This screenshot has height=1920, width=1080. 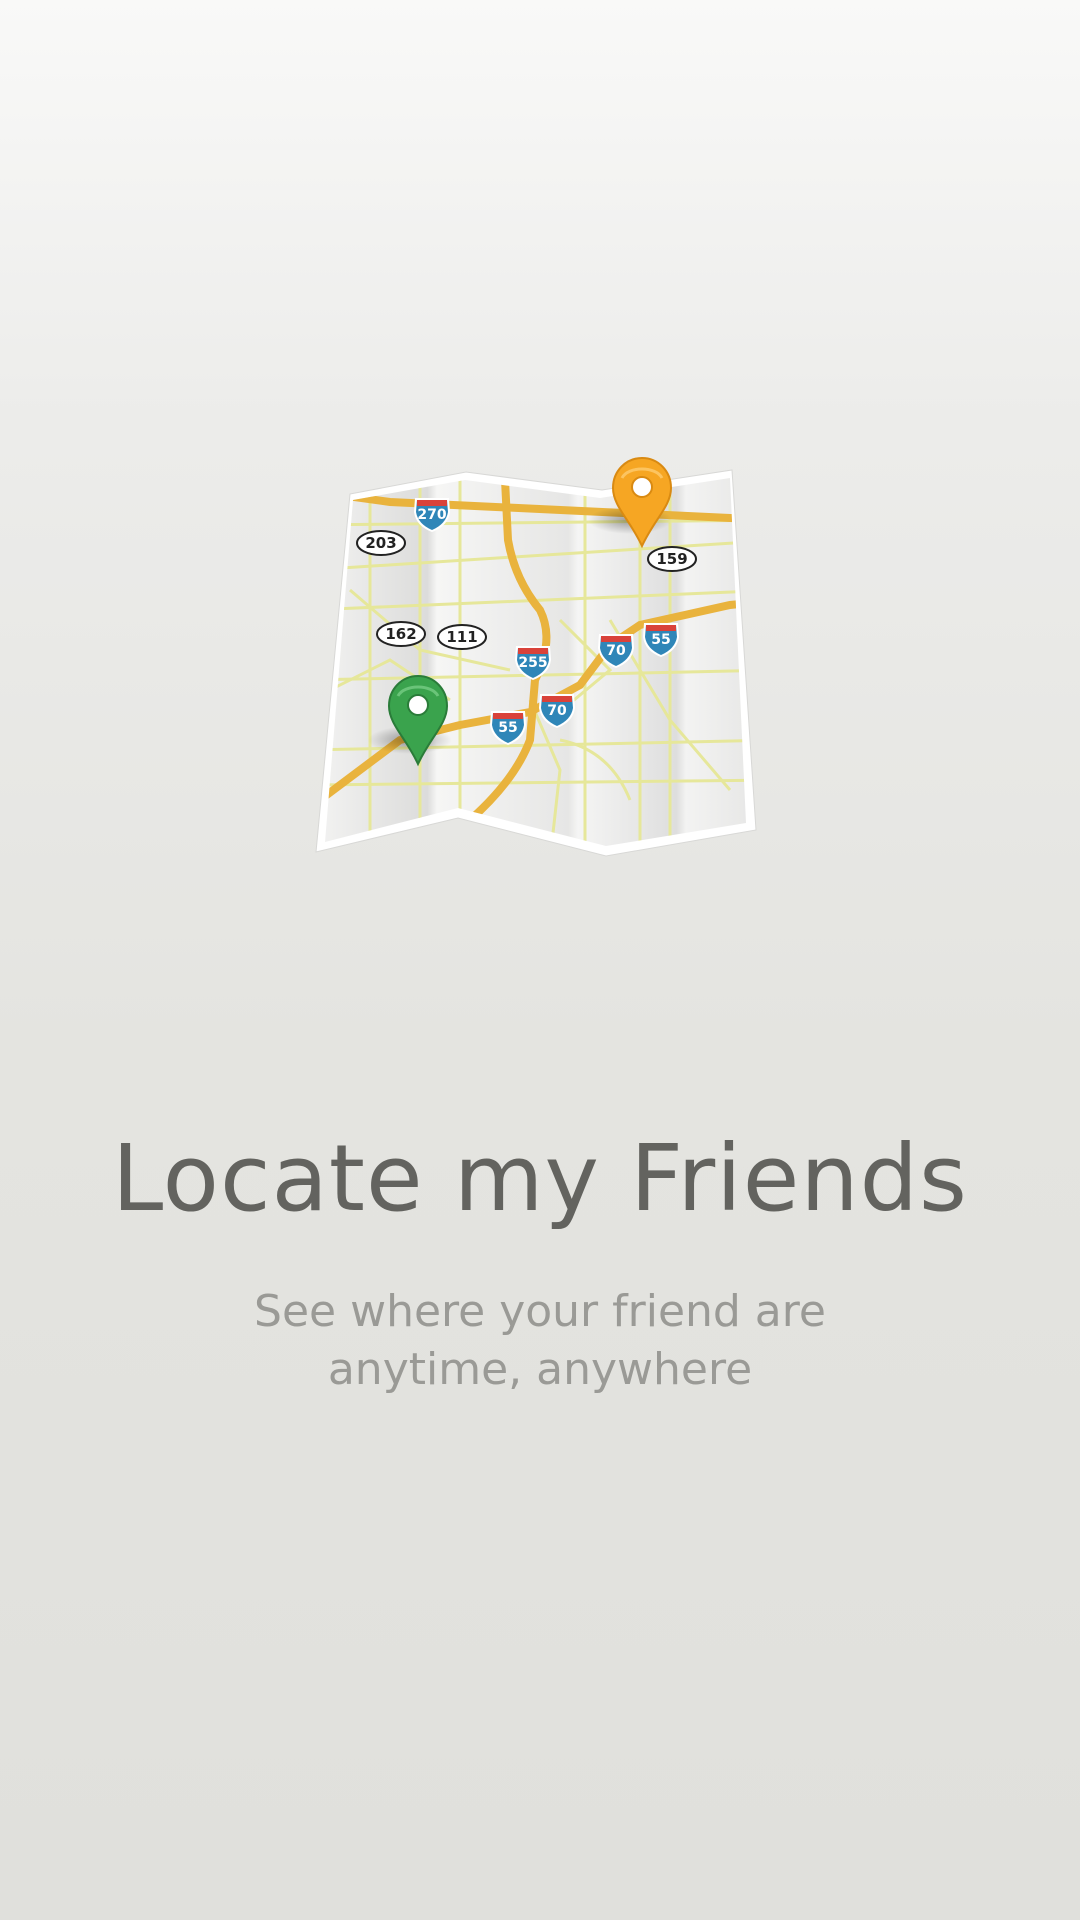 I want to click on map-illustration: 203 162 111 159 270 255 70 55 70 55, so click(x=545, y=650).